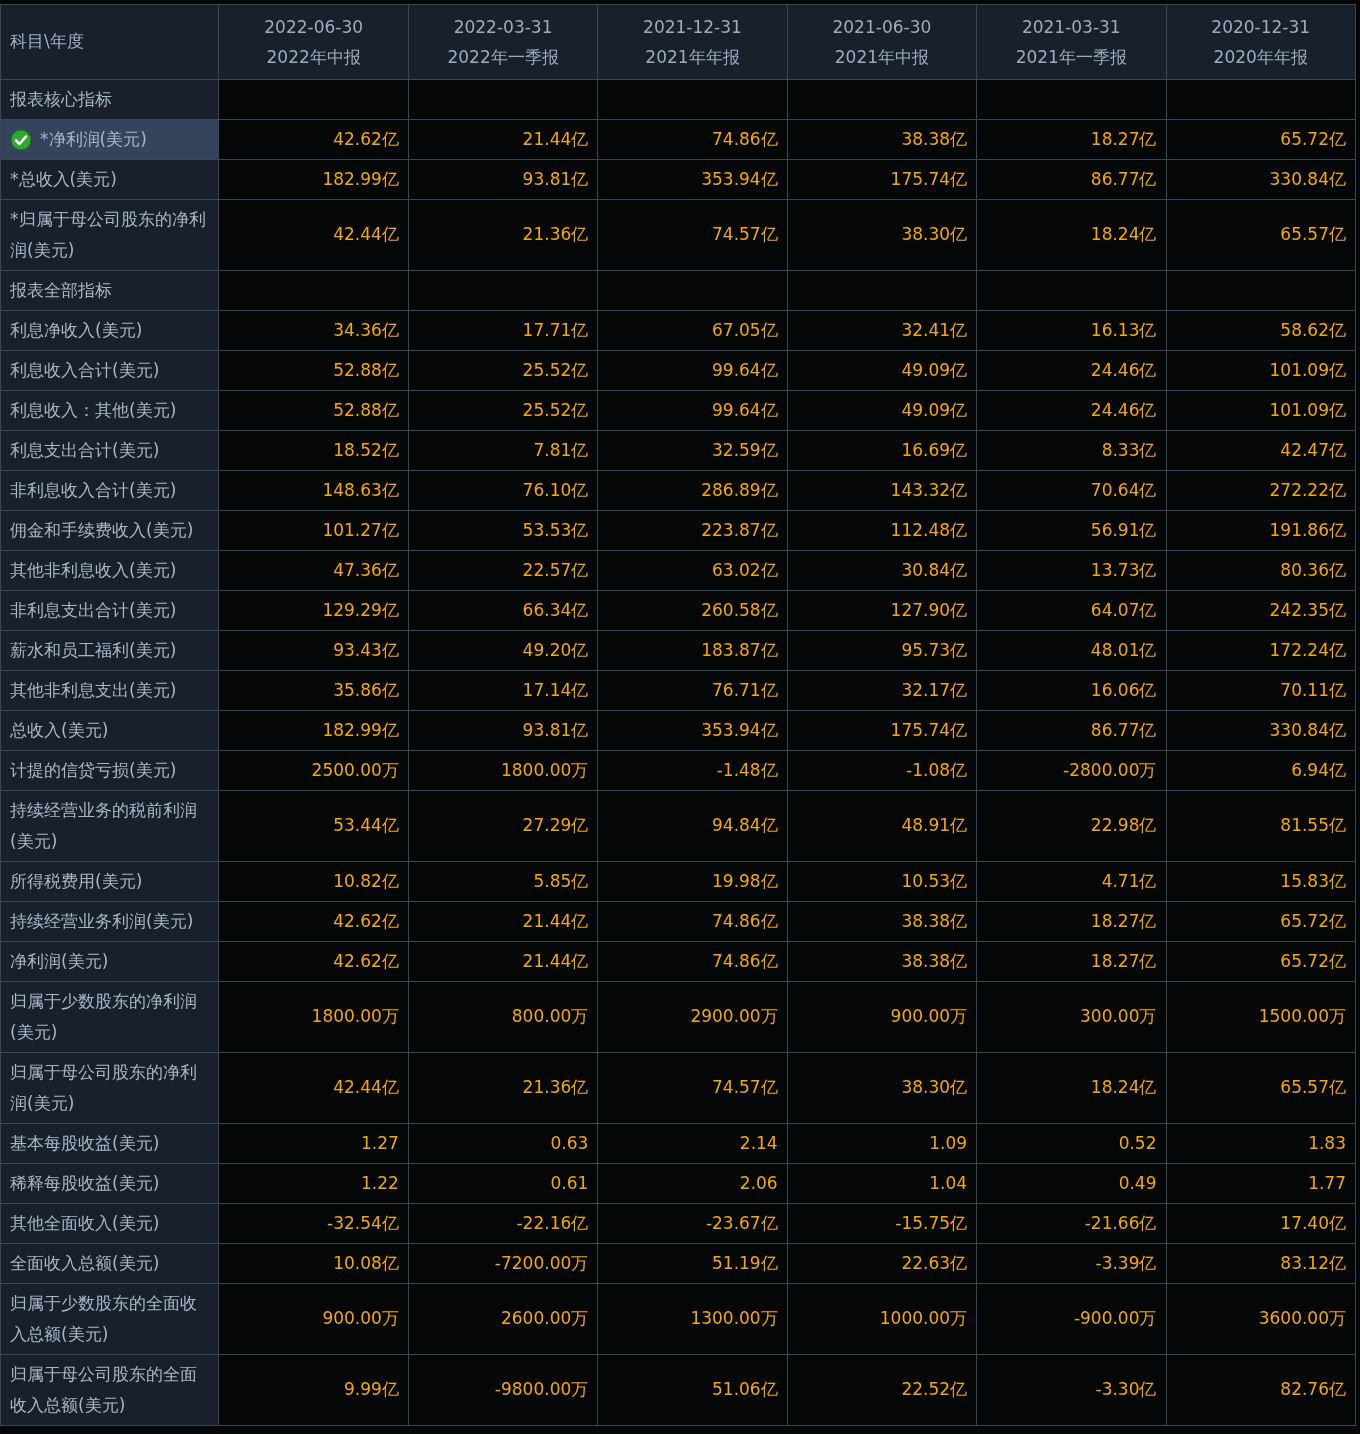  I want to click on value-cell: -32.54亿, so click(313, 1223).